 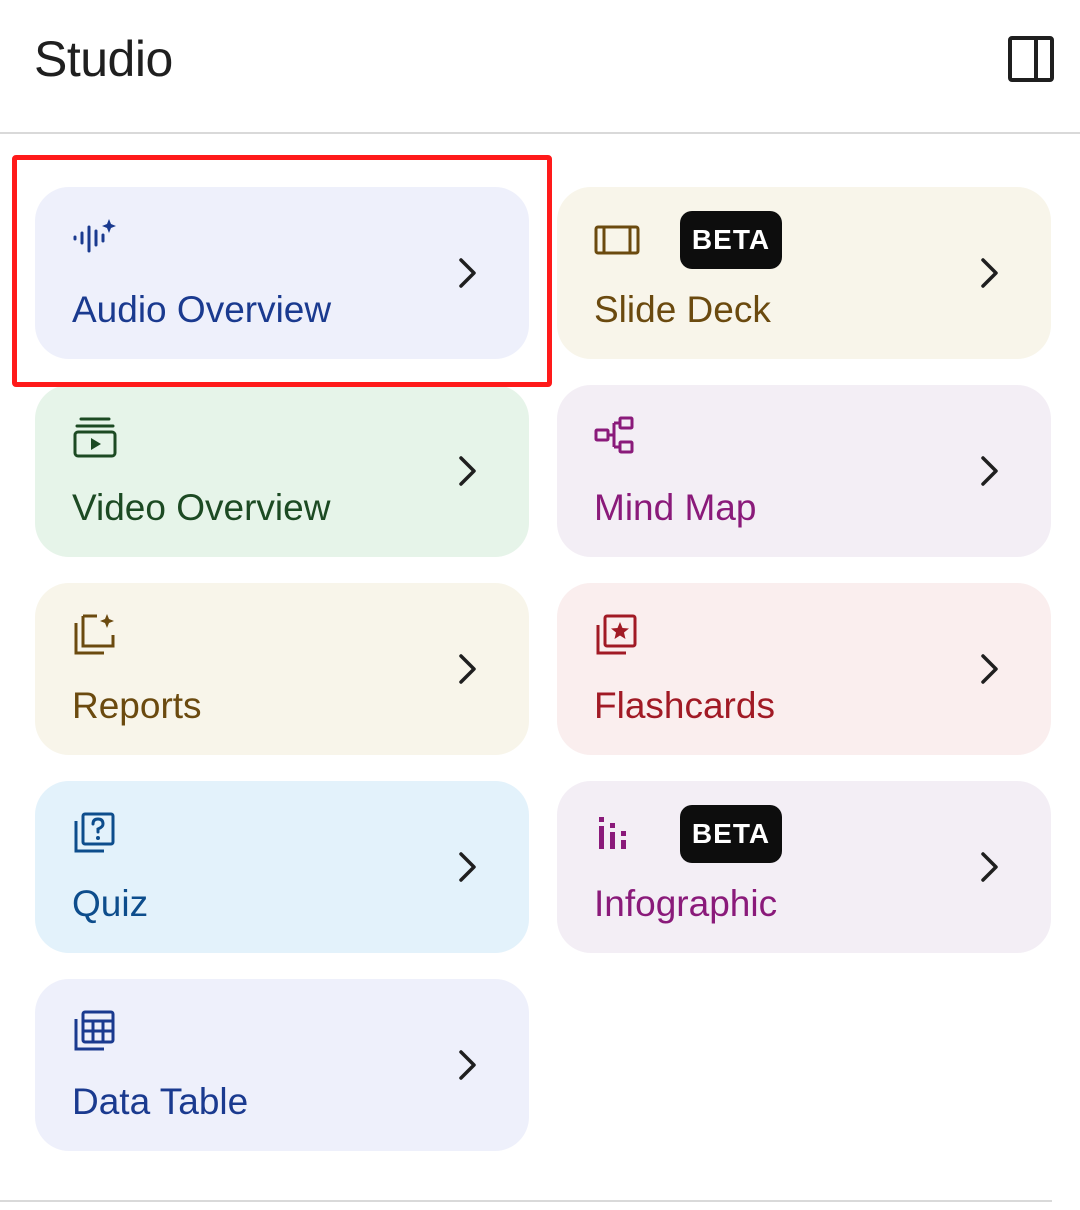 I want to click on quiz-card: Quiz, so click(x=282, y=867).